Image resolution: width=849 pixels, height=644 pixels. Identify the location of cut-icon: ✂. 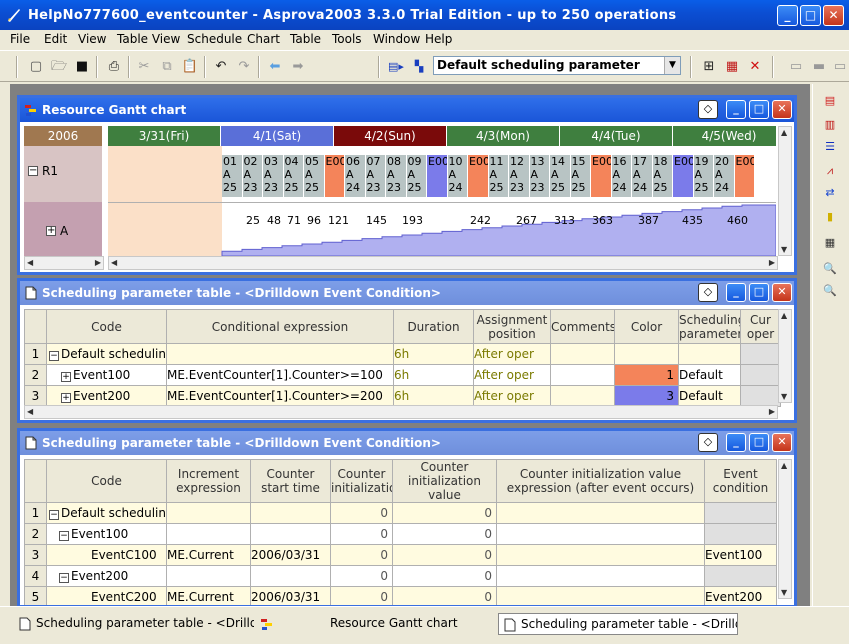
(144, 67).